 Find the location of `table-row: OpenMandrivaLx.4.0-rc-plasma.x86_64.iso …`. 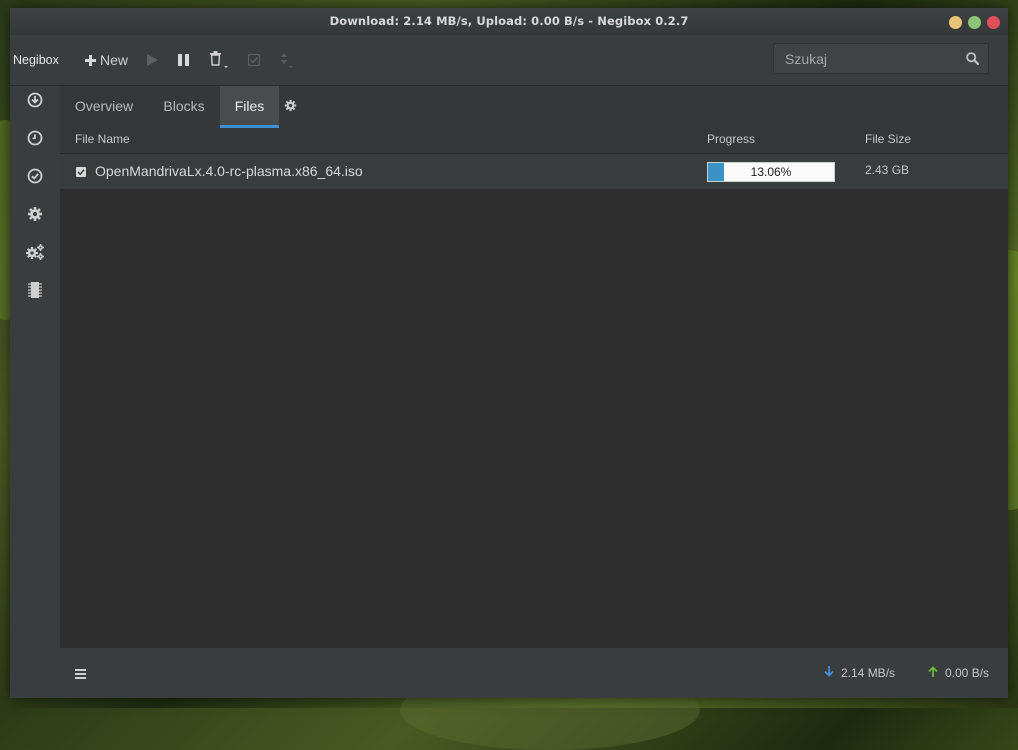

table-row: OpenMandrivaLx.4.0-rc-plasma.x86_64.iso … is located at coordinates (534, 172).